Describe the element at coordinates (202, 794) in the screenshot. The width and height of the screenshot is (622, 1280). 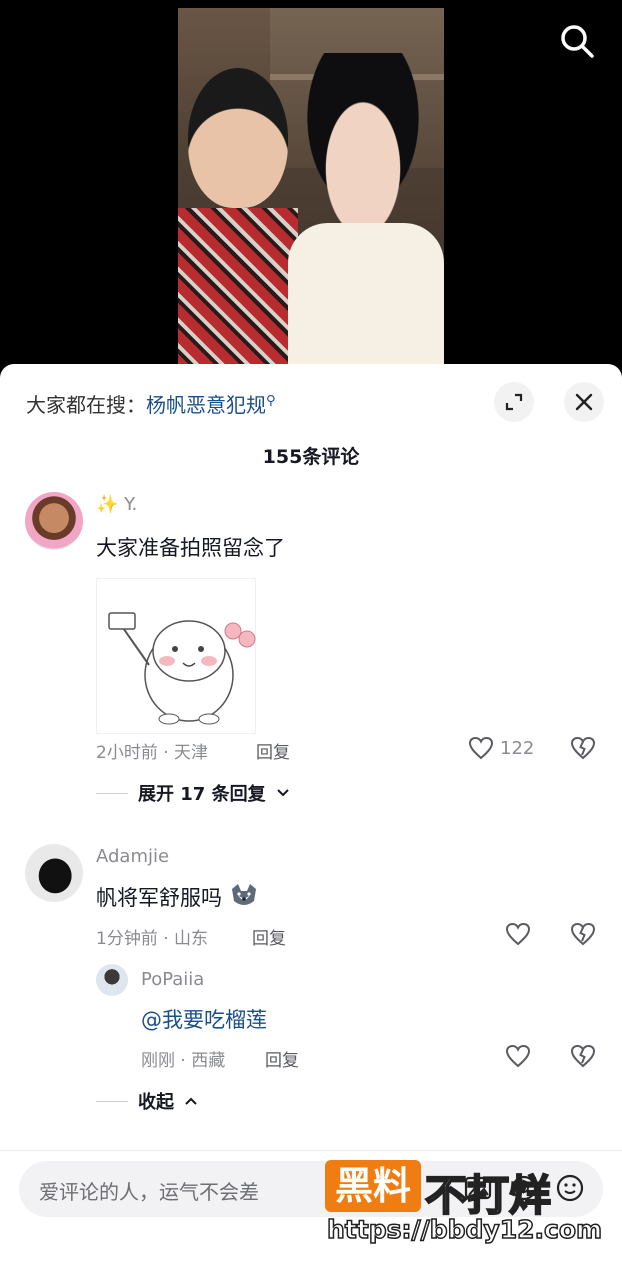
I see `expand-replies-label: 展开 17 条回复` at that location.